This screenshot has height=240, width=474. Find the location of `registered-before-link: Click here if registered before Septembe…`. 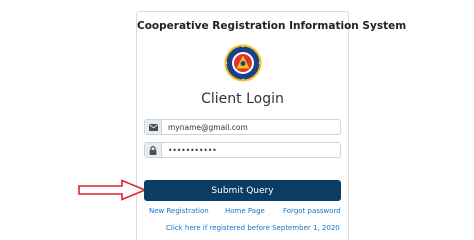

registered-before-link: Click here if registered before Septembe… is located at coordinates (253, 228).